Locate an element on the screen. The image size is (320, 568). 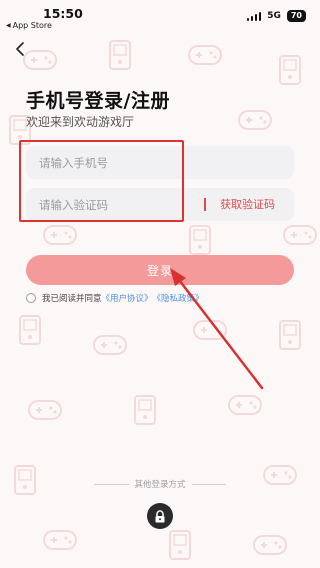
back-triangle-icon: ◀ is located at coordinates (8, 25).